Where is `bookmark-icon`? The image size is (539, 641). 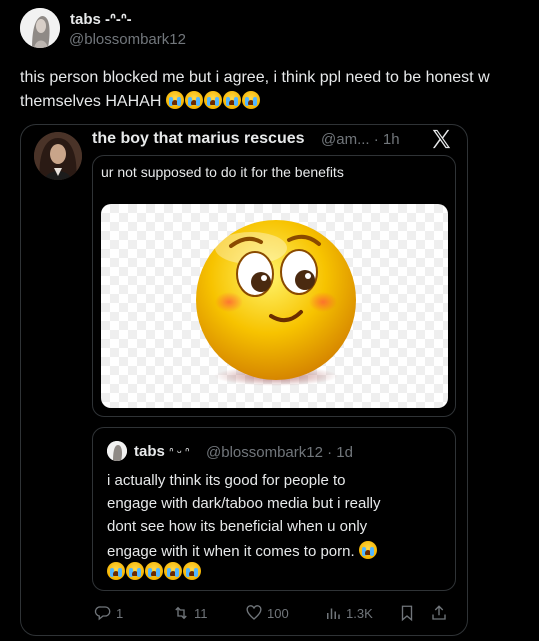 bookmark-icon is located at coordinates (407, 613).